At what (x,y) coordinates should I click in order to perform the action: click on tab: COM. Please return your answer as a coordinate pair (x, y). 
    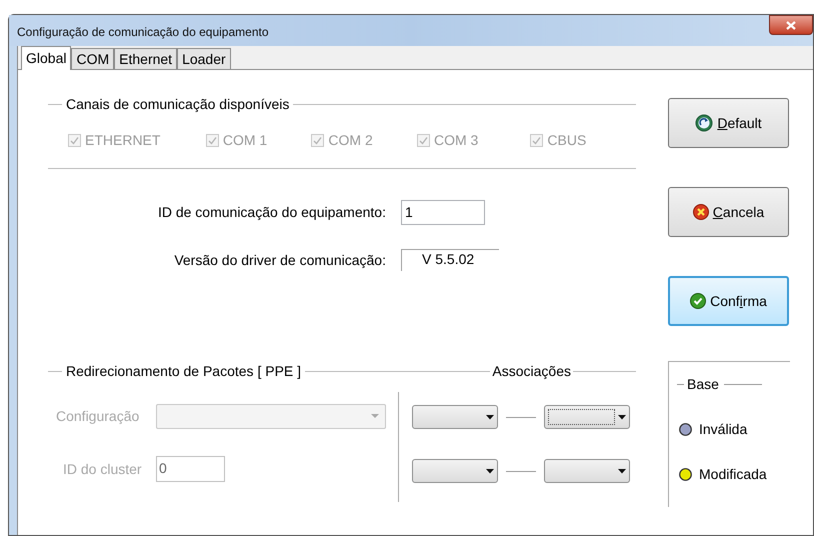
    Looking at the image, I should click on (92, 58).